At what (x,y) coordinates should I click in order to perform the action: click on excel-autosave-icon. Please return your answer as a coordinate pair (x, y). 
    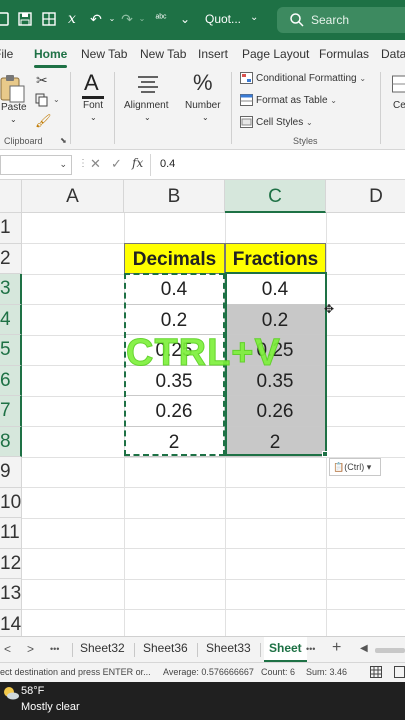
    Looking at the image, I should click on (5, 19).